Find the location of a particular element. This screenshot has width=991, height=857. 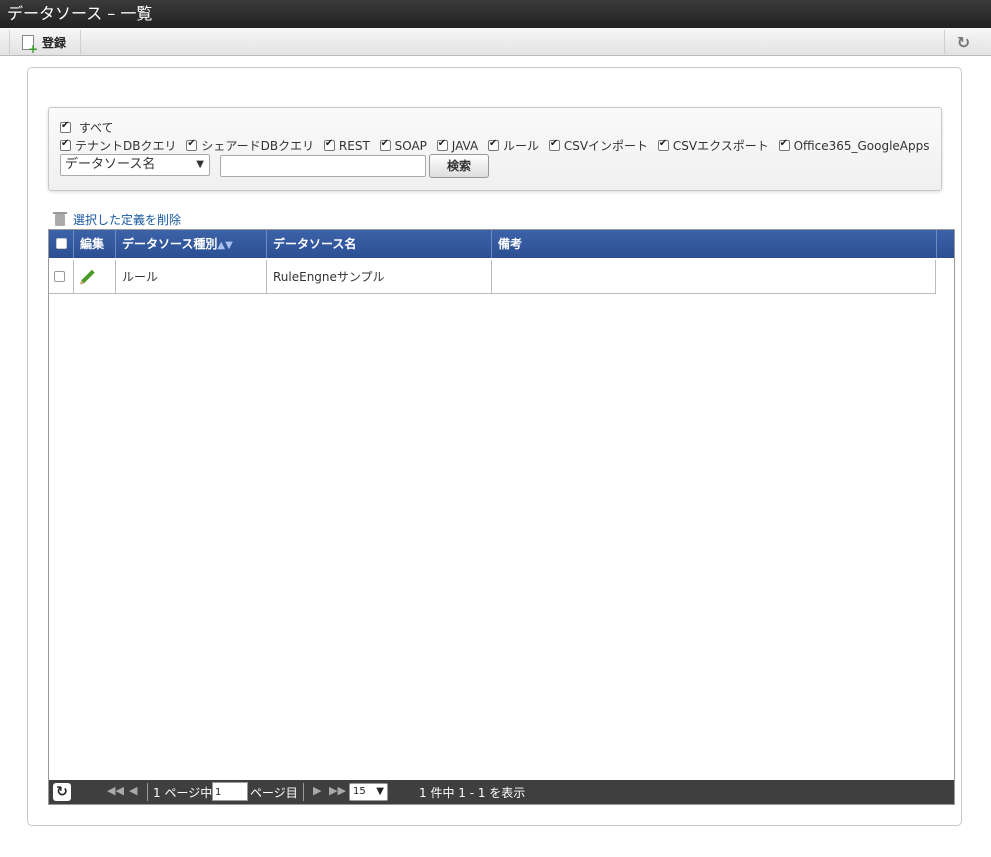

page-size-select: 15 ▼ is located at coordinates (368, 792).